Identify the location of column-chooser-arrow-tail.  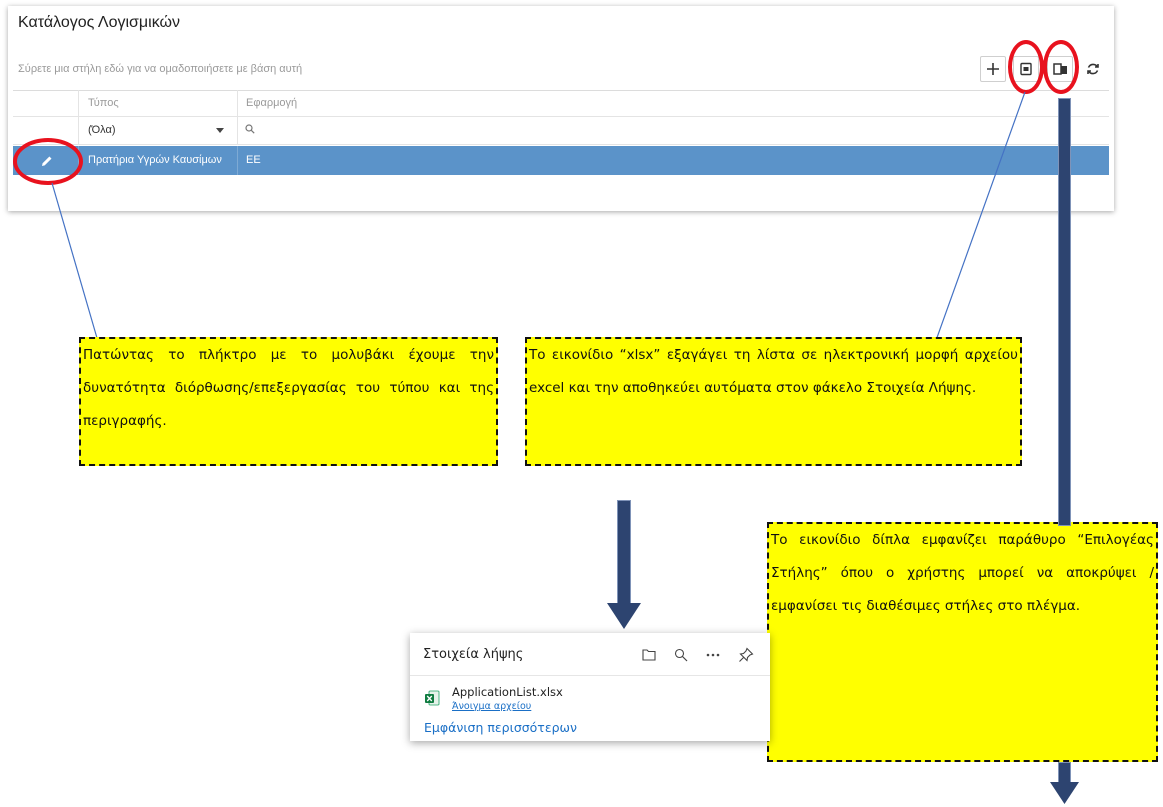
(1064, 773).